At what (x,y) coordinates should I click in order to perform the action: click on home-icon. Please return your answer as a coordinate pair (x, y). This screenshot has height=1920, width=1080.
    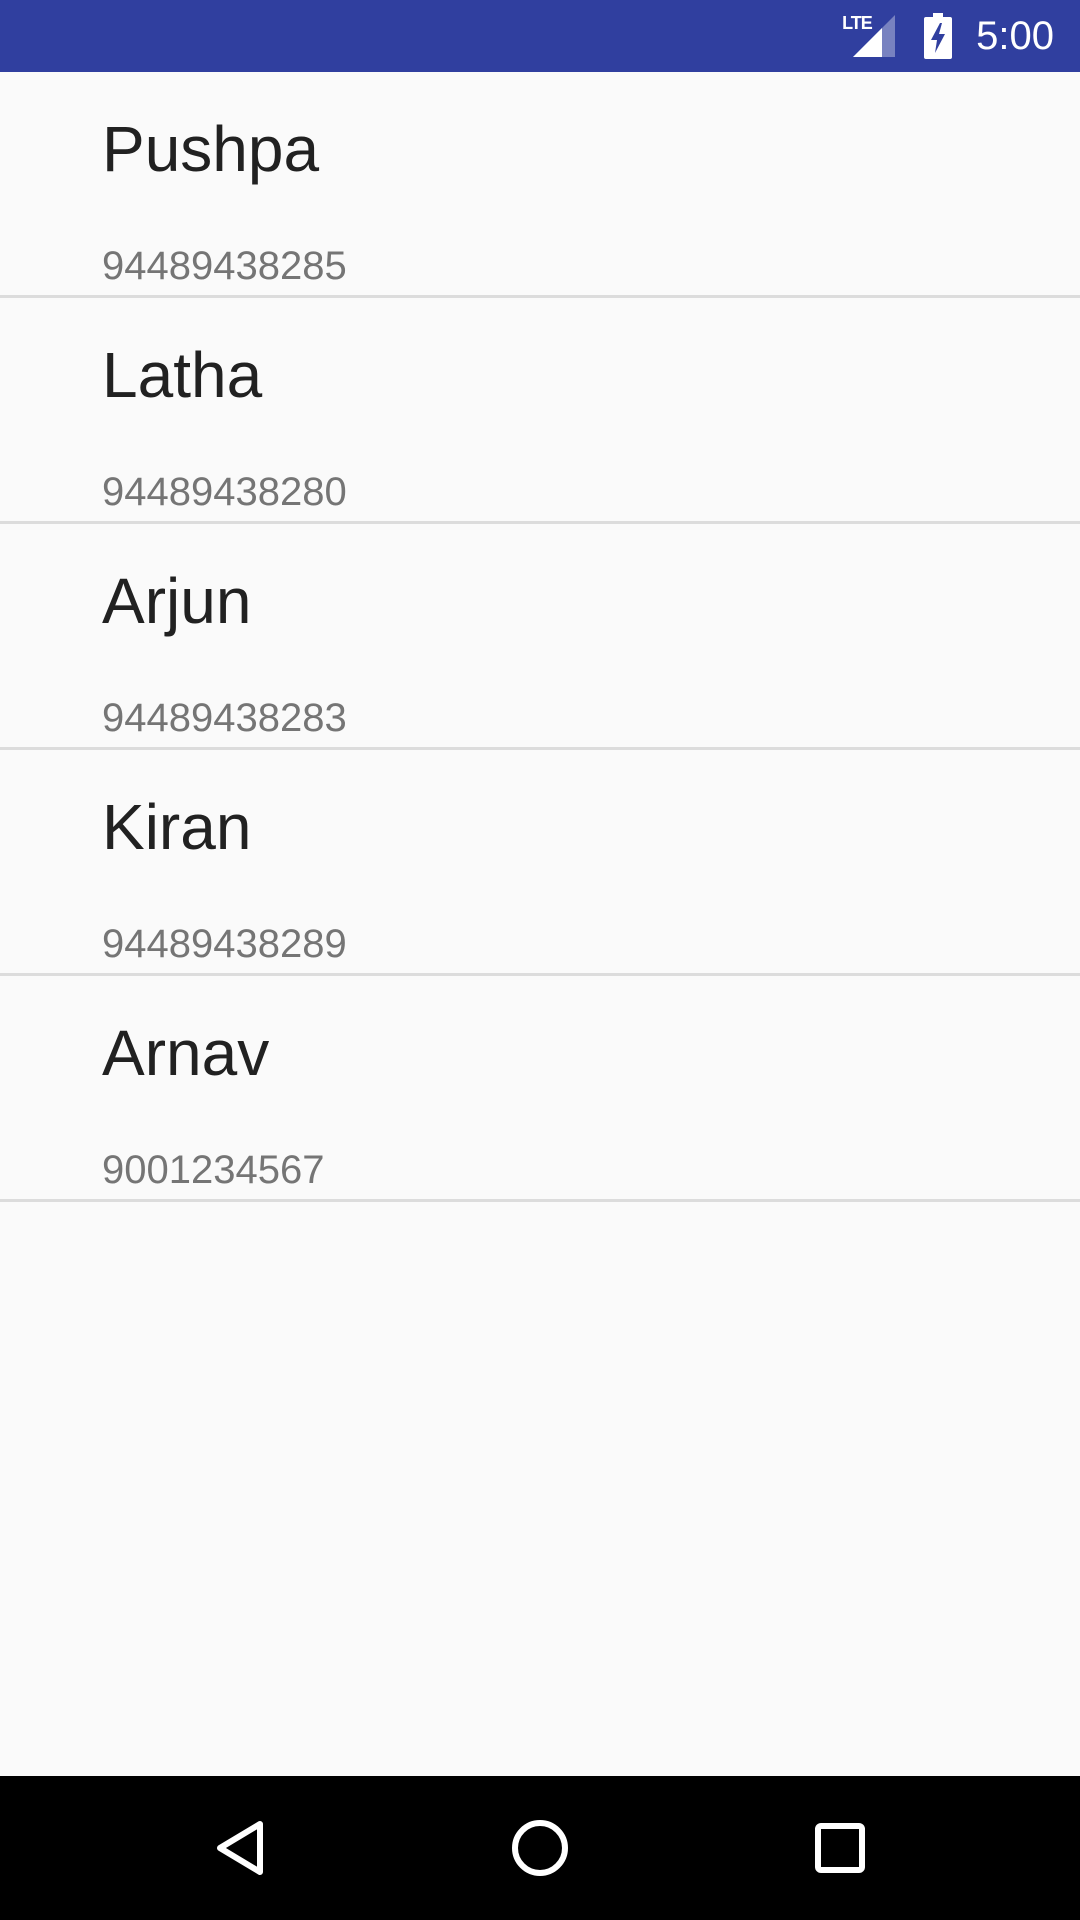
    Looking at the image, I should click on (540, 1848).